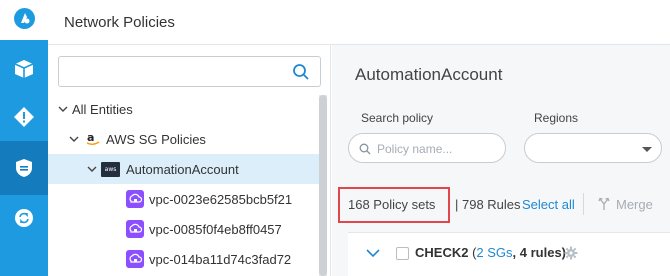 The width and height of the screenshot is (670, 276). I want to click on regions-select, so click(593, 148).